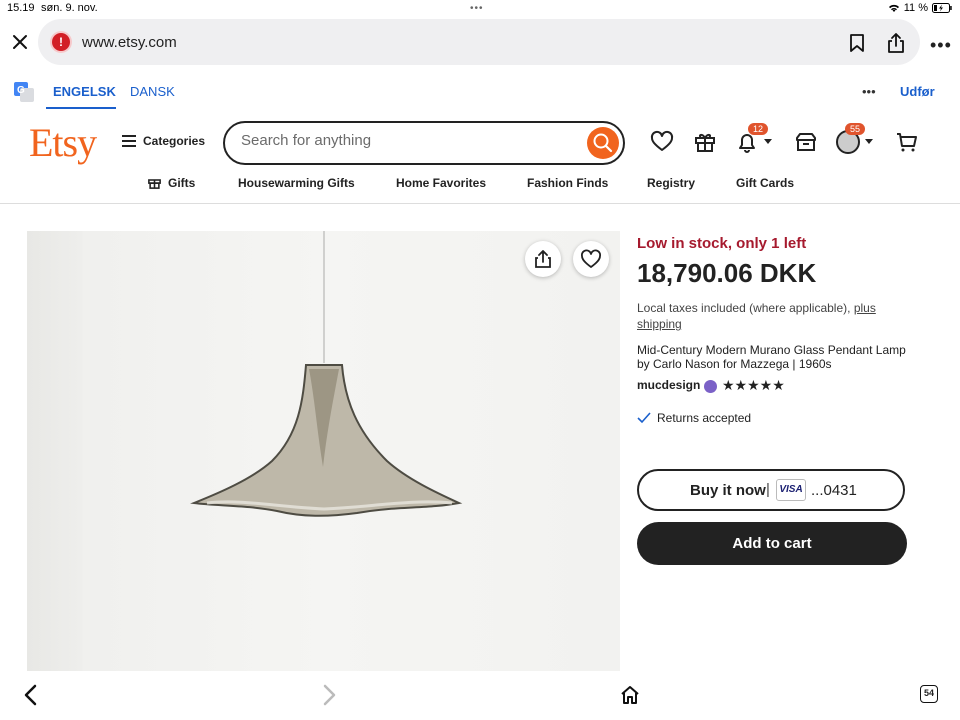 This screenshot has width=960, height=720. I want to click on search-button, so click(603, 143).